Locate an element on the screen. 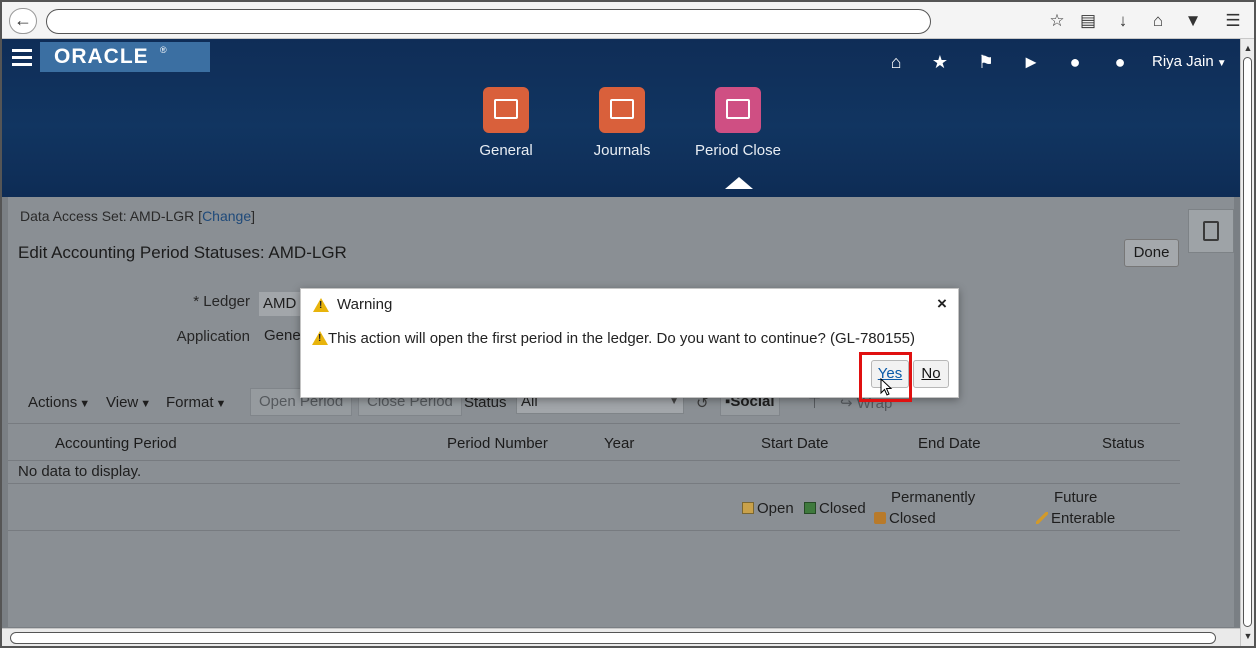 The image size is (1256, 648). col-end-date: End Date is located at coordinates (949, 443).